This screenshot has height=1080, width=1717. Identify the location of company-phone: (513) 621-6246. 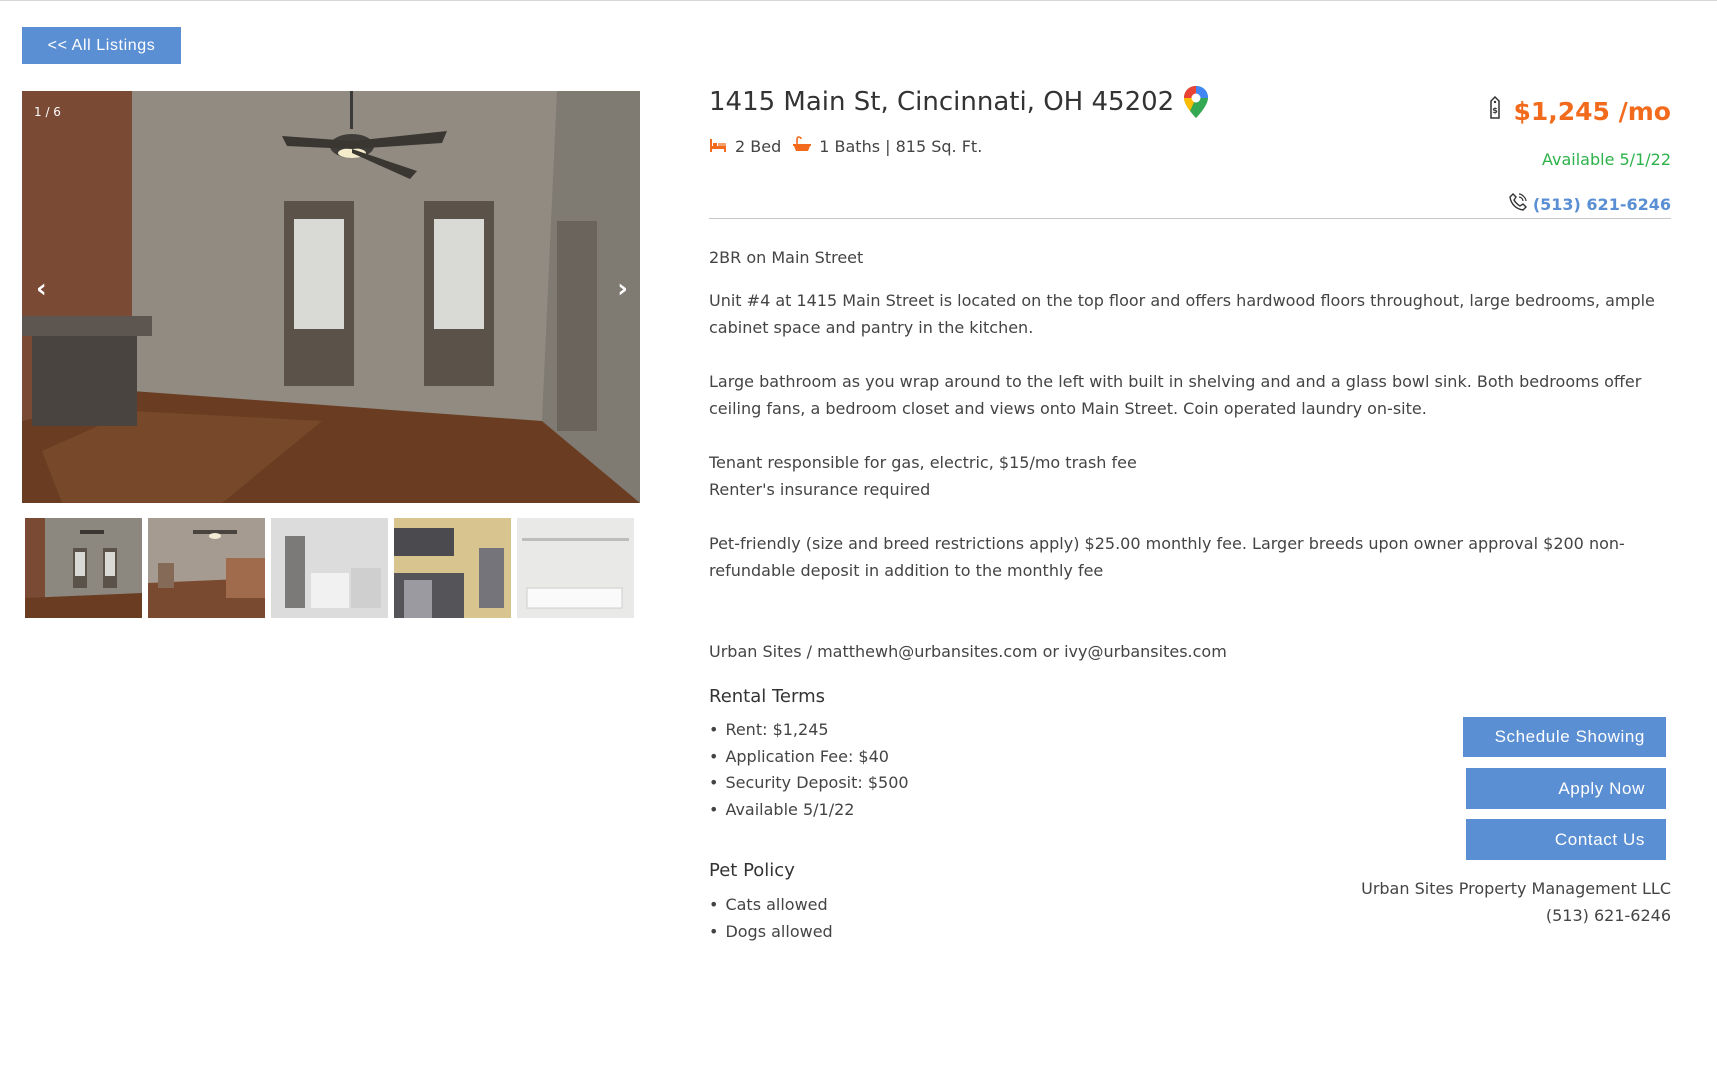
(1608, 915).